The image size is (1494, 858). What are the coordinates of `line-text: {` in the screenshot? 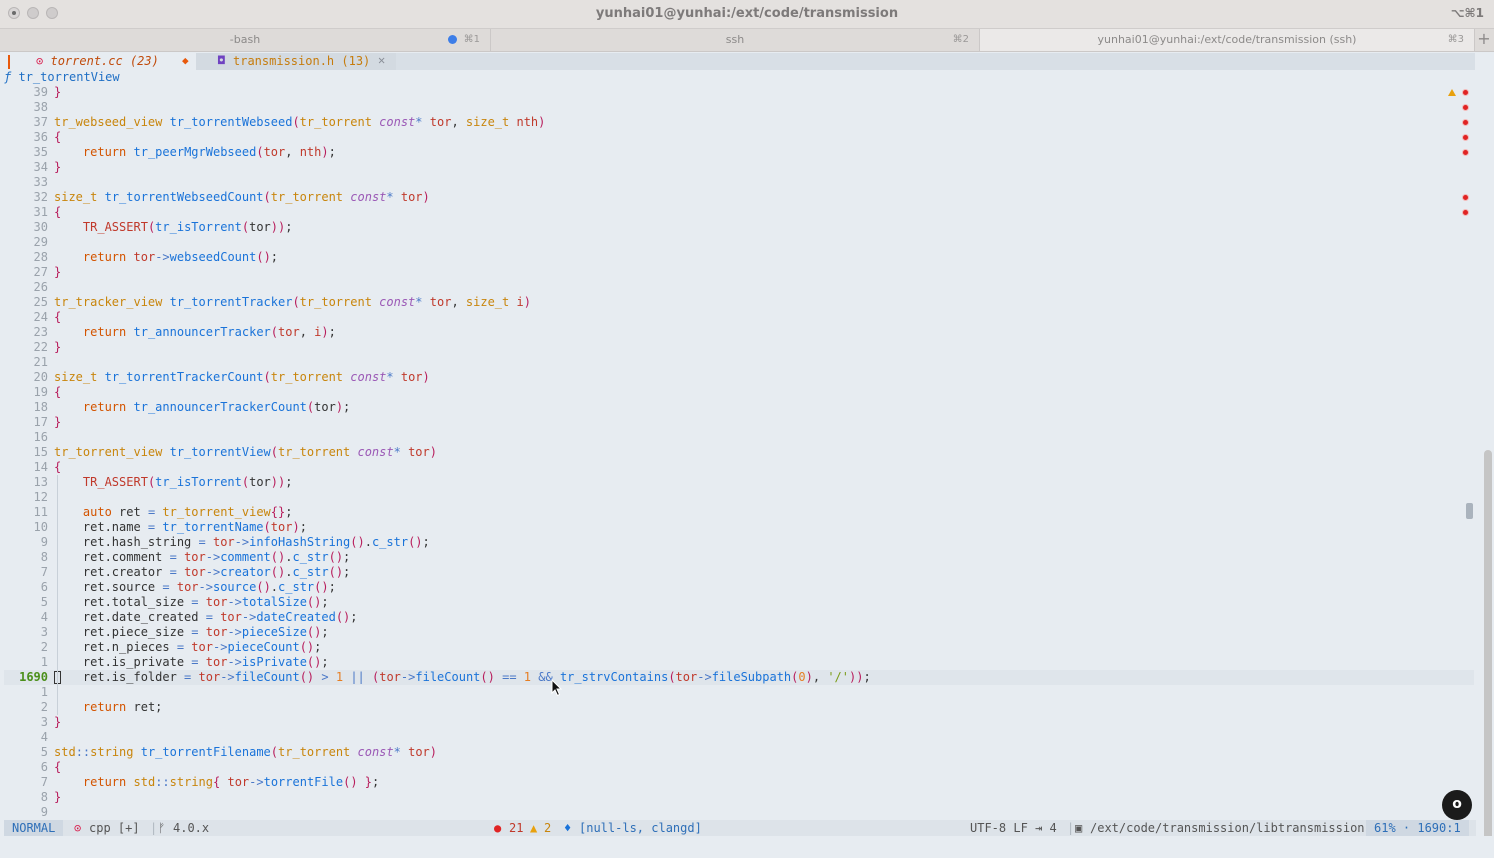 It's located at (58, 212).